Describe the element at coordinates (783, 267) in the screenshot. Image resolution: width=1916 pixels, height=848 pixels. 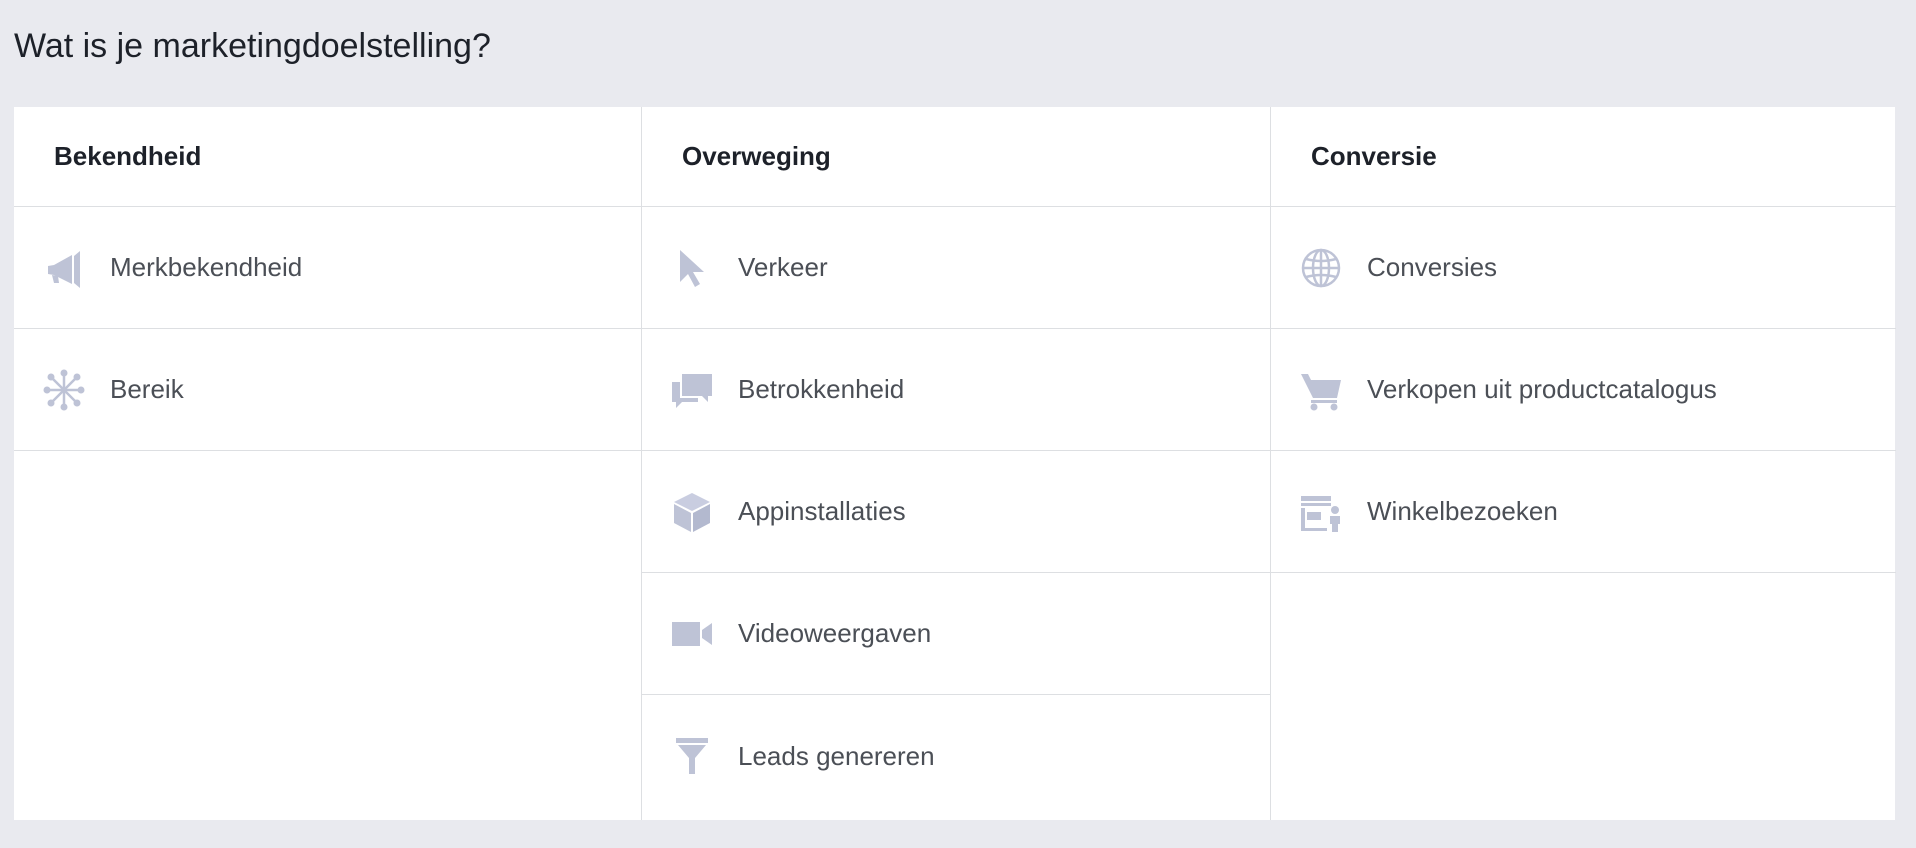
I see `objective-label: Verkeer` at that location.